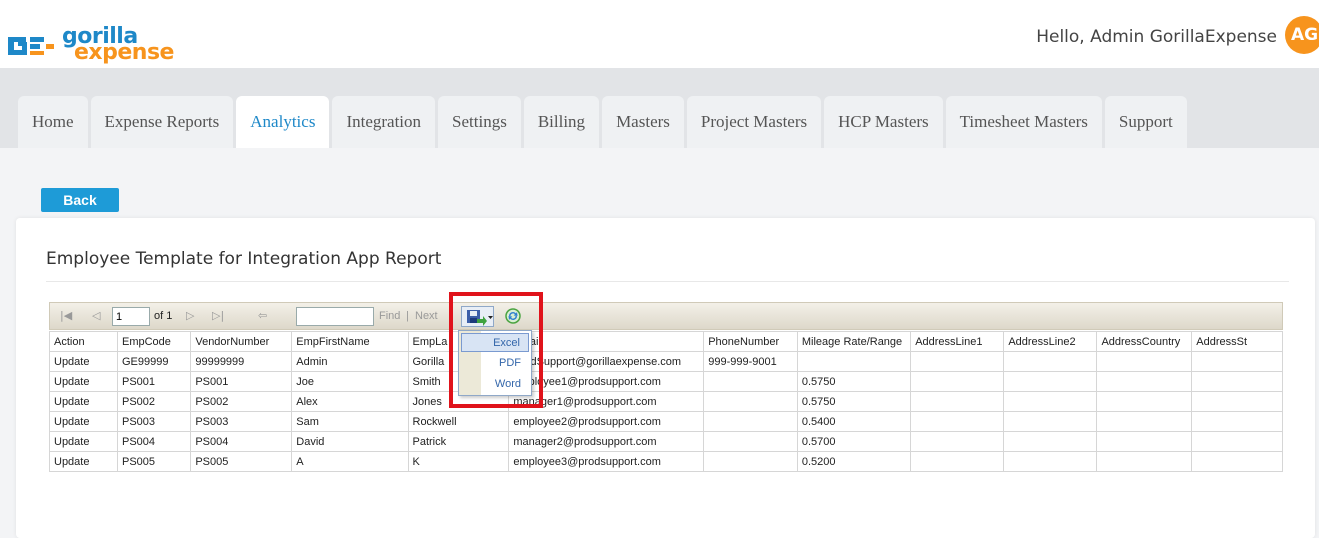 The width and height of the screenshot is (1319, 538). Describe the element at coordinates (957, 341) in the screenshot. I see `column-header: AddressLine1` at that location.